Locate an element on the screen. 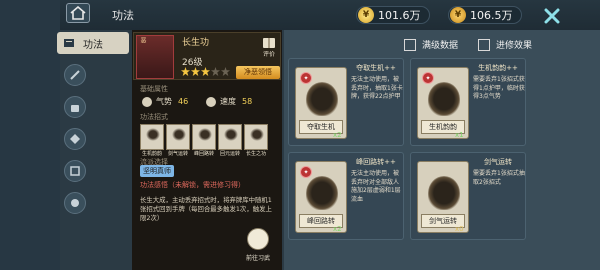  skill-name: 峰回路转 is located at coordinates (203, 154).